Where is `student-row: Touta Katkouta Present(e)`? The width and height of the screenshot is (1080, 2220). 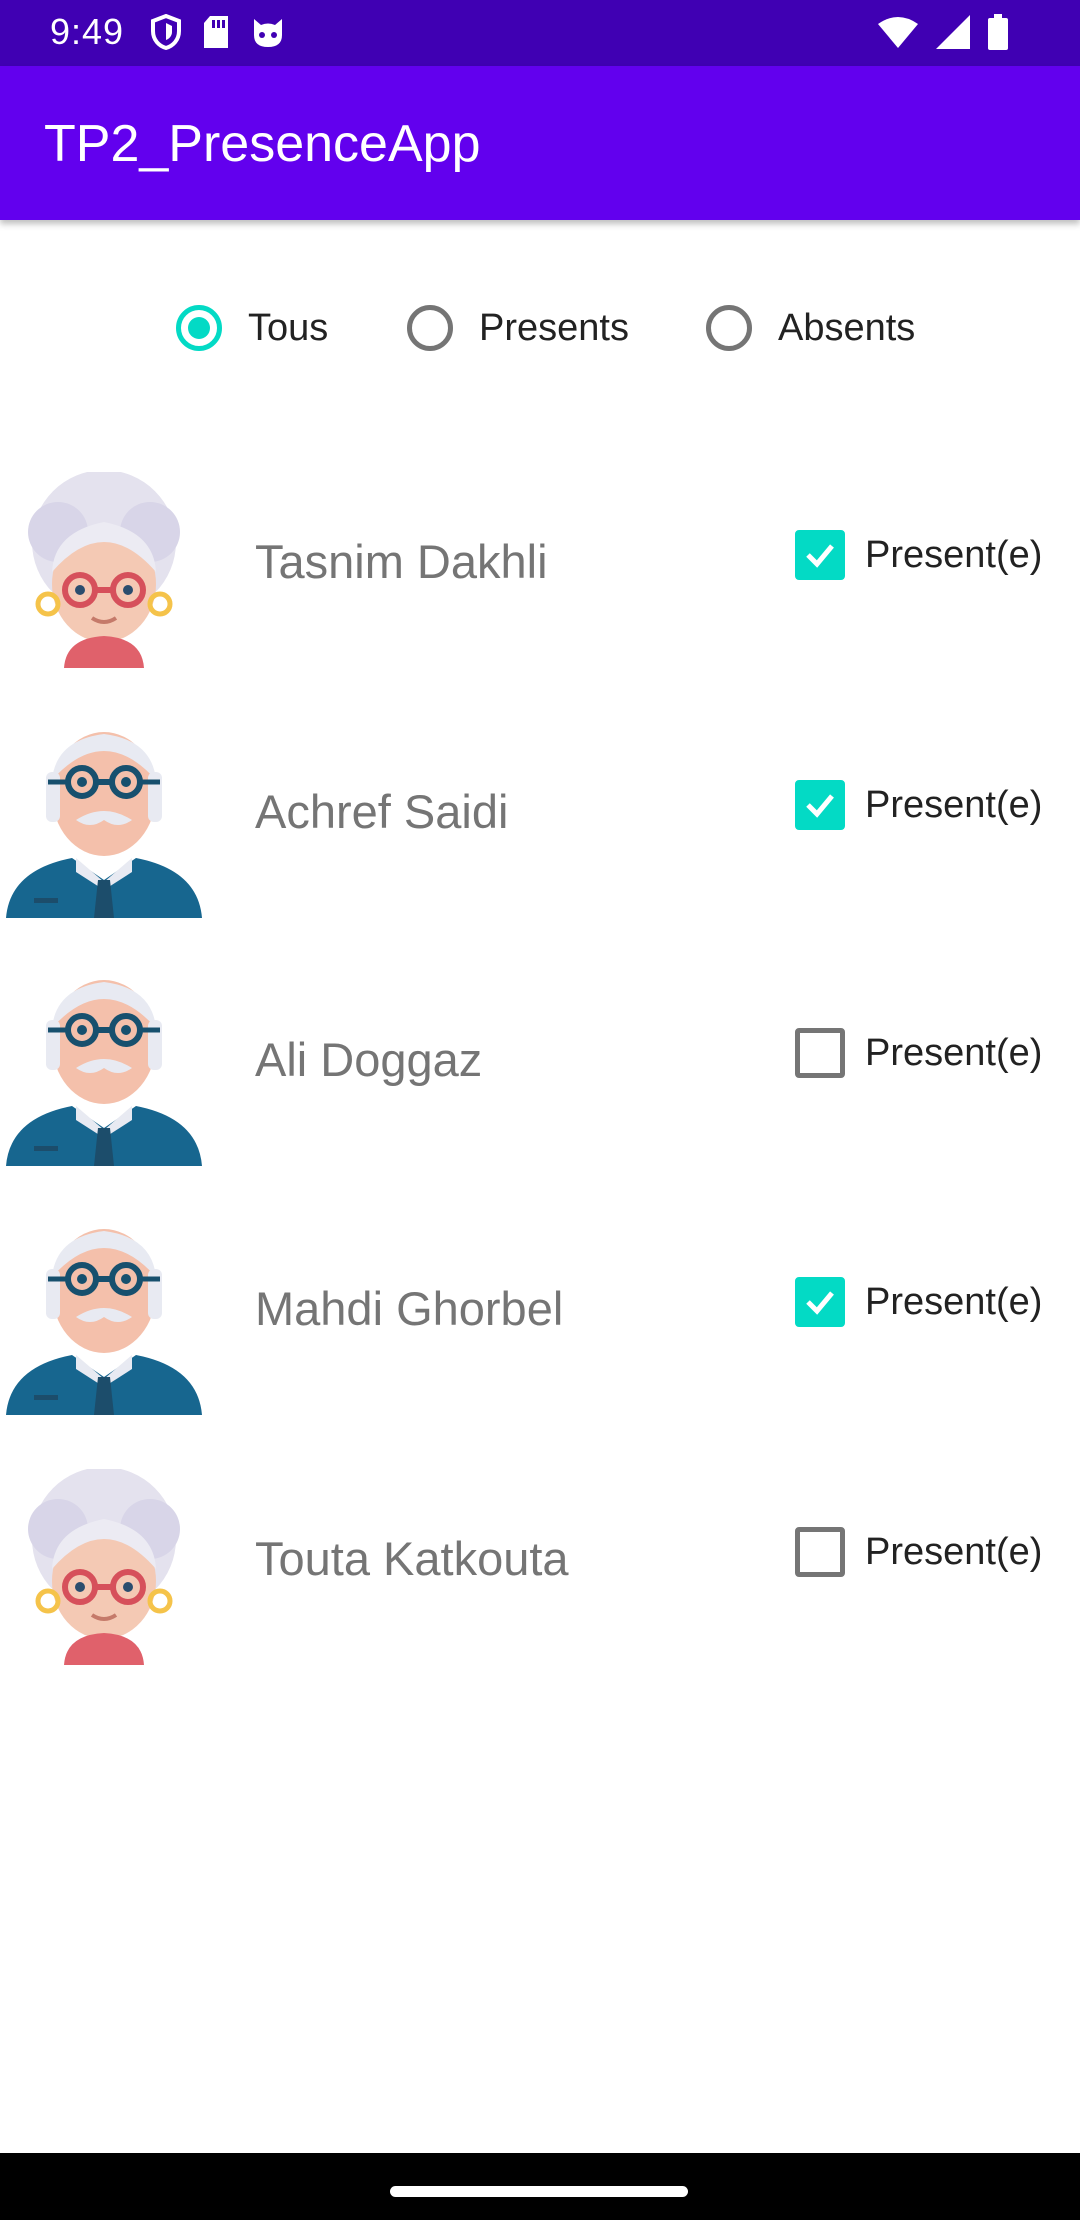 student-row: Touta Katkouta Present(e) is located at coordinates (540, 1557).